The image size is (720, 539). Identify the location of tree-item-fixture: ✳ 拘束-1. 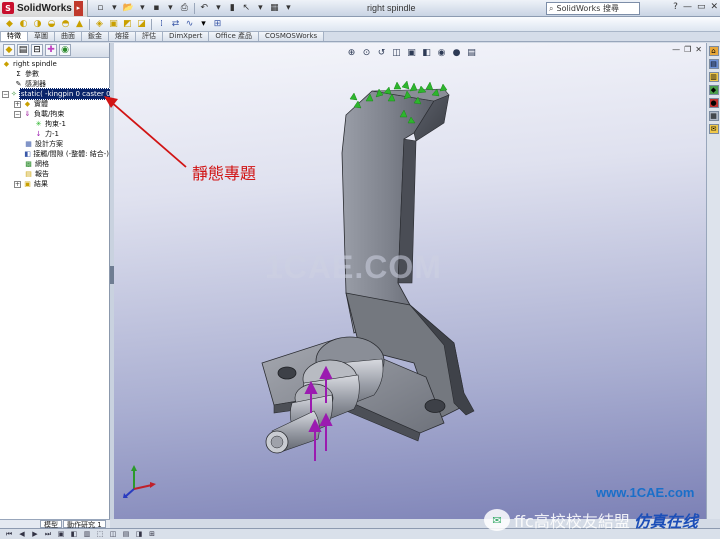
(55, 124).